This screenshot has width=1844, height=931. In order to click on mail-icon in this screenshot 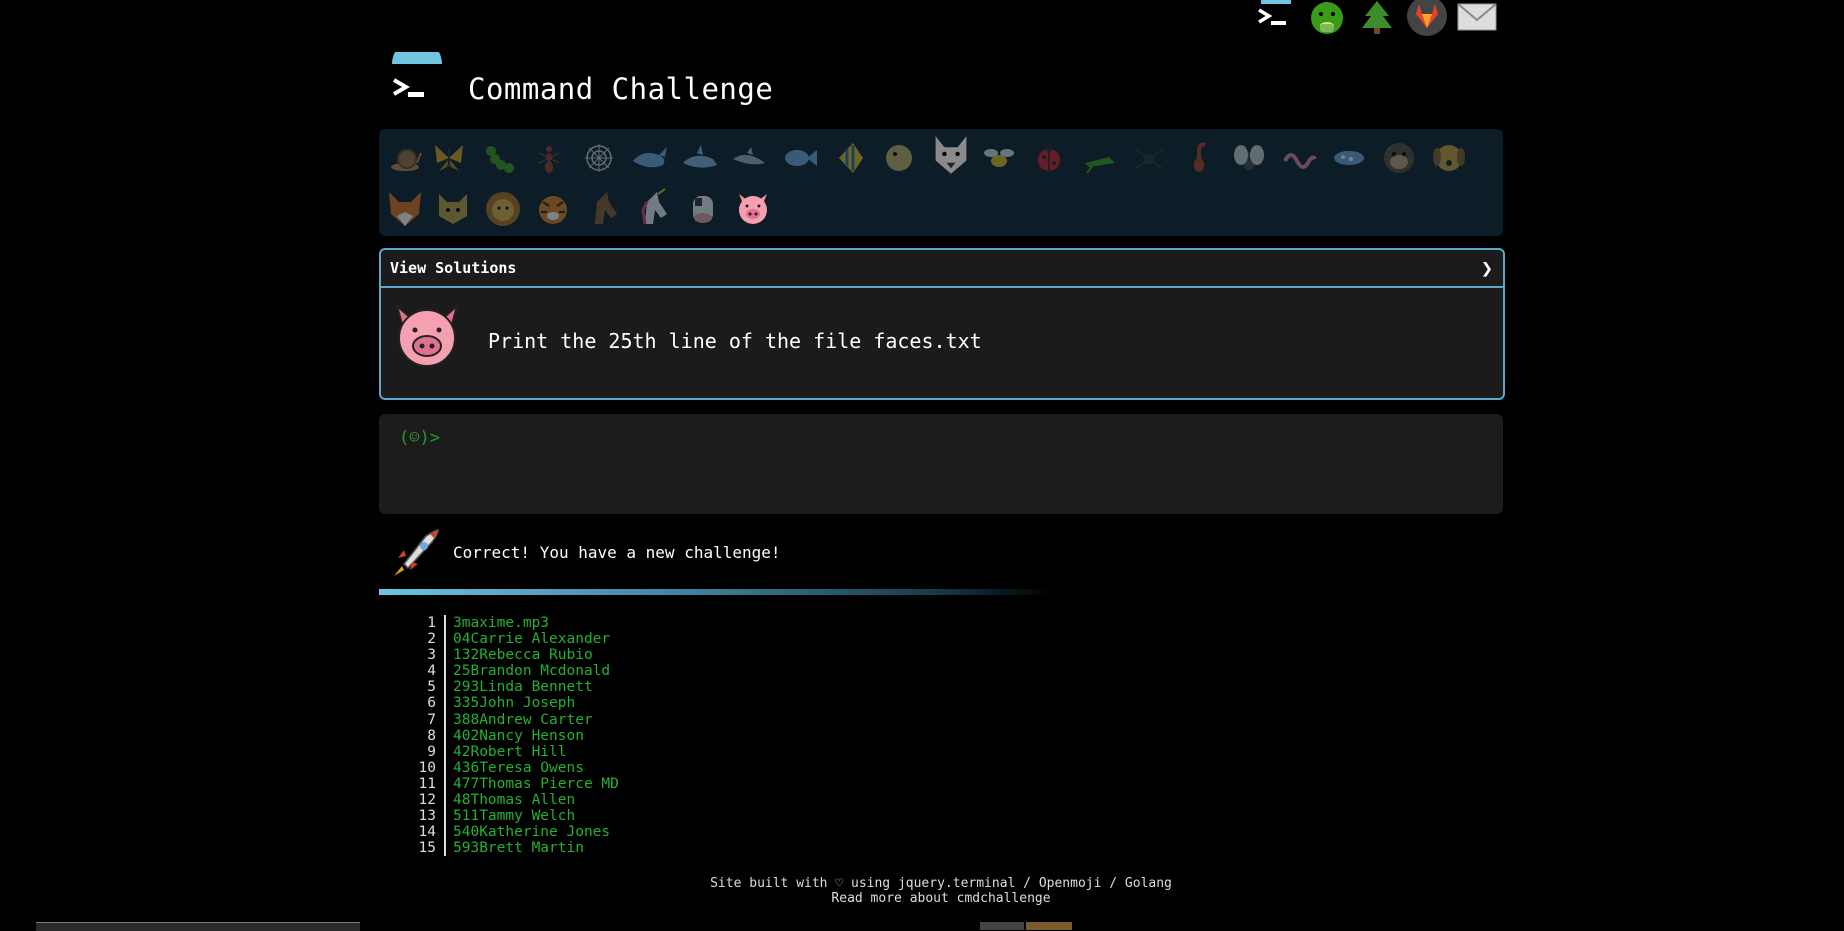, I will do `click(1477, 18)`.